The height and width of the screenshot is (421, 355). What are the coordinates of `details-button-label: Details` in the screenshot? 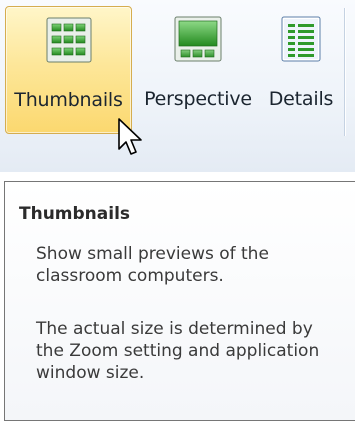 It's located at (301, 99).